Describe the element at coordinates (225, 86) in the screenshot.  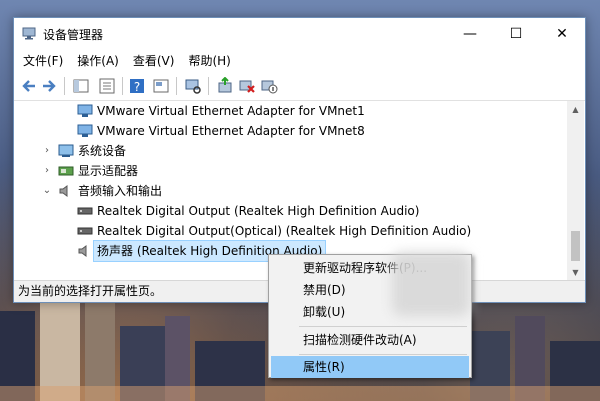
I see `update-driver-icon` at that location.